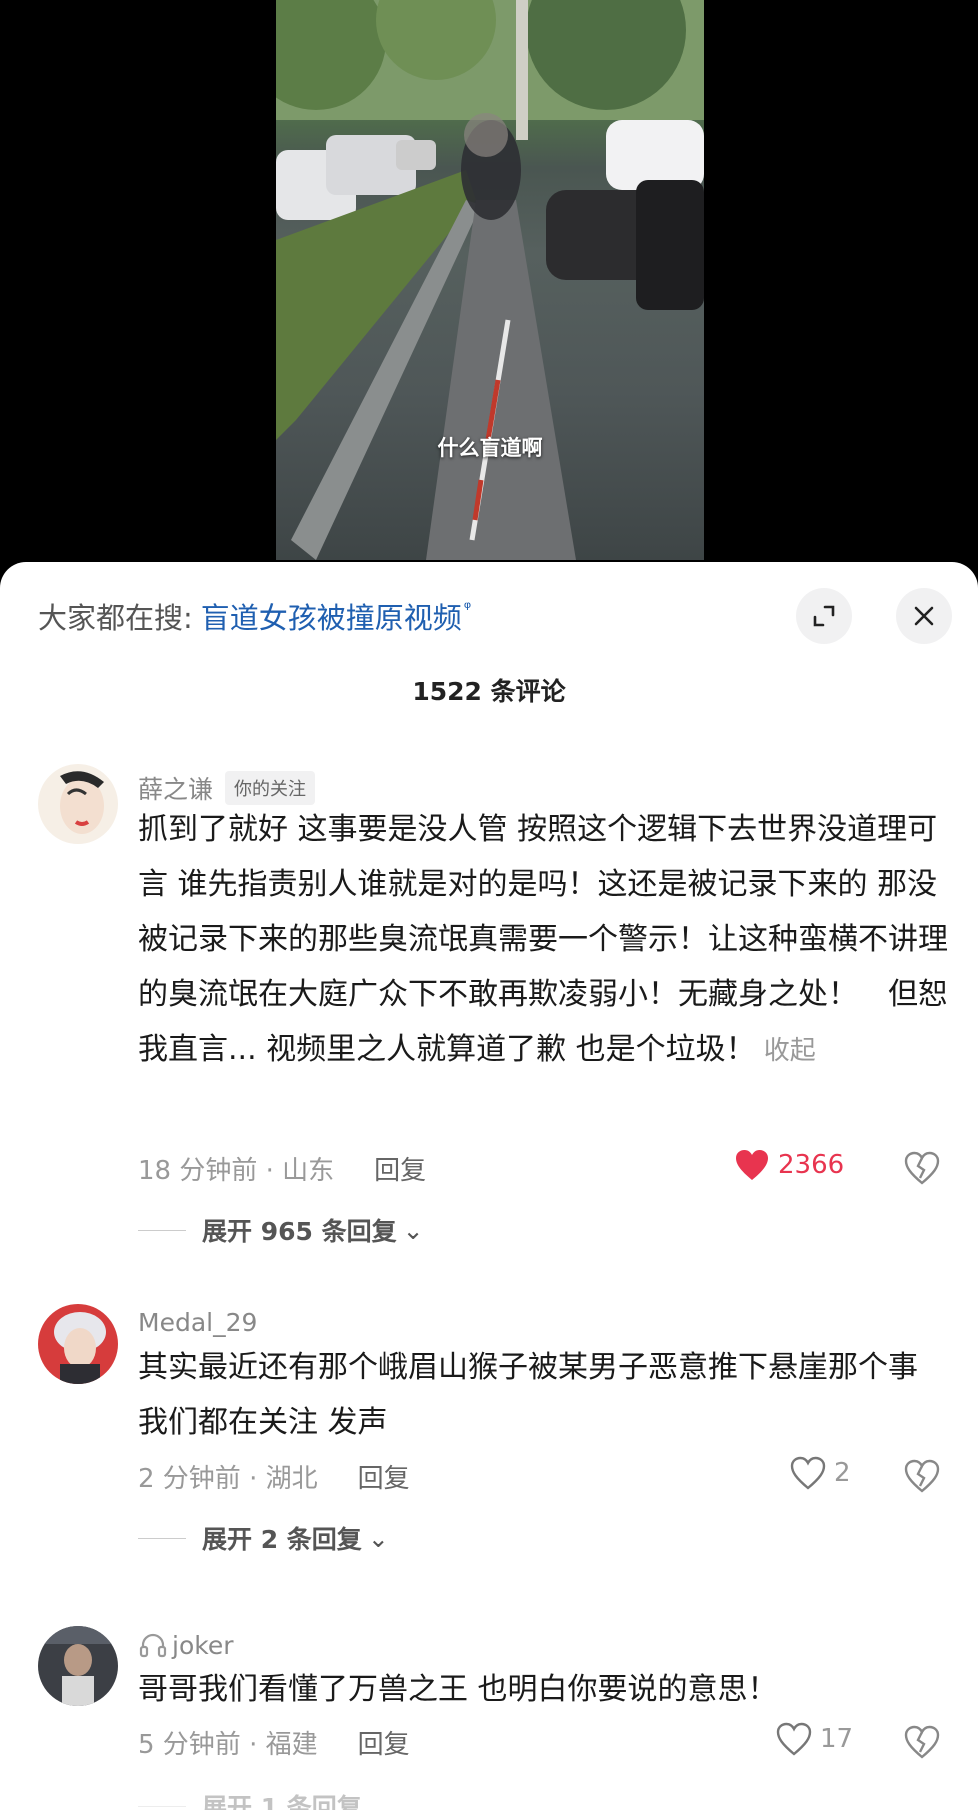 This screenshot has width=978, height=1810. Describe the element at coordinates (270, 788) in the screenshot. I see `follow-badge: 你的关注` at that location.